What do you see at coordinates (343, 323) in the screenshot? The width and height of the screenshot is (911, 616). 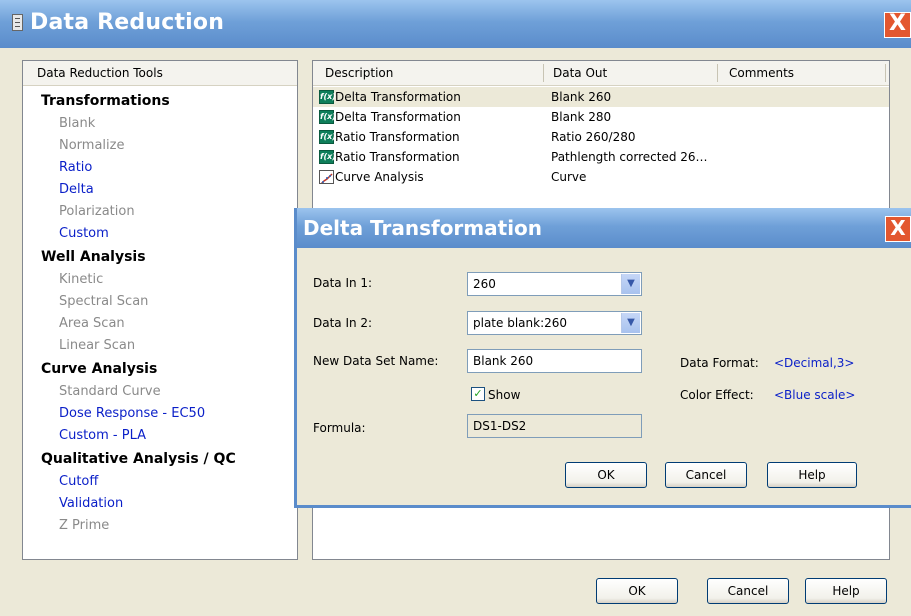 I see `data-in-2-label: Data In 2:` at bounding box center [343, 323].